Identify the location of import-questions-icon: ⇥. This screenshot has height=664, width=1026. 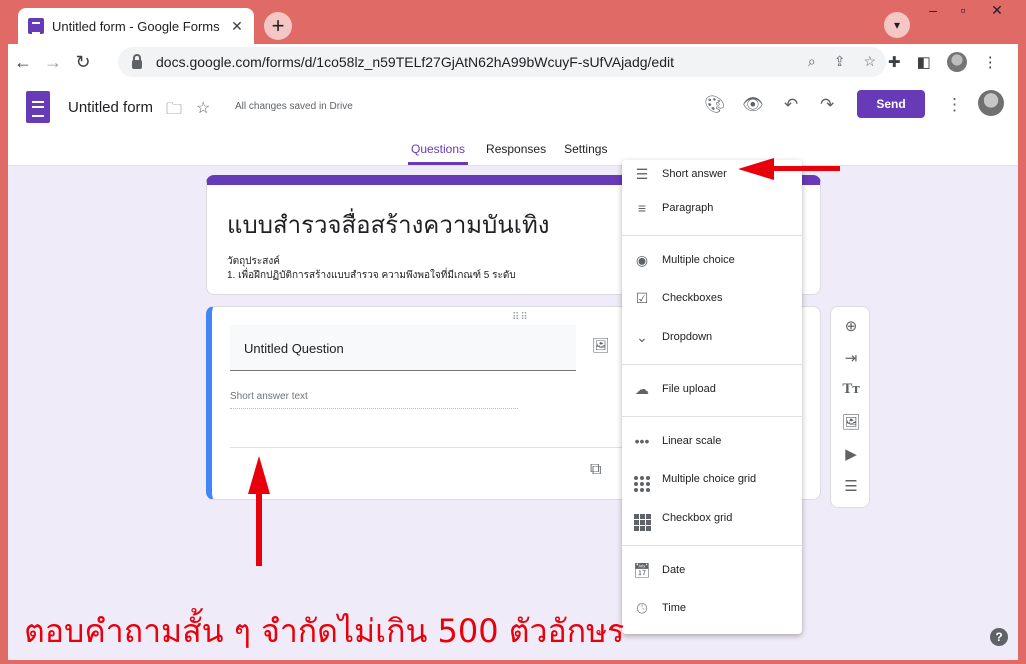
(851, 358).